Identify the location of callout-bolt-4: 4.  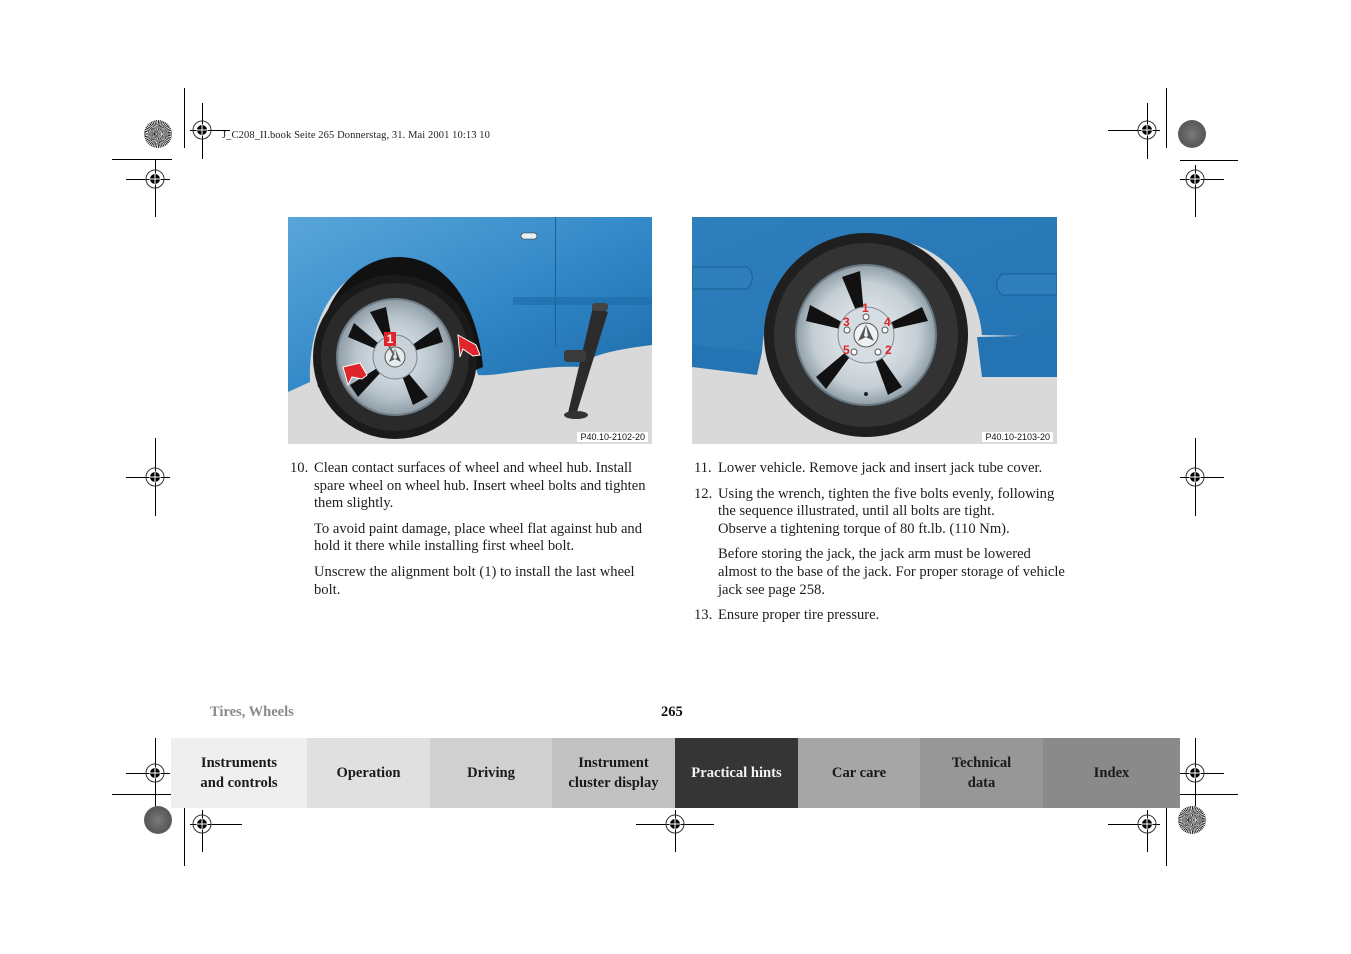
(887, 322).